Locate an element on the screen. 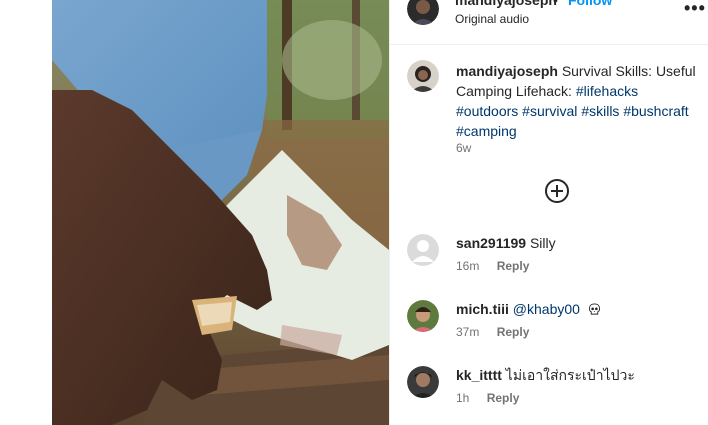 Image resolution: width=708 pixels, height=425 pixels. caption-timestamp: 6w is located at coordinates (463, 148).